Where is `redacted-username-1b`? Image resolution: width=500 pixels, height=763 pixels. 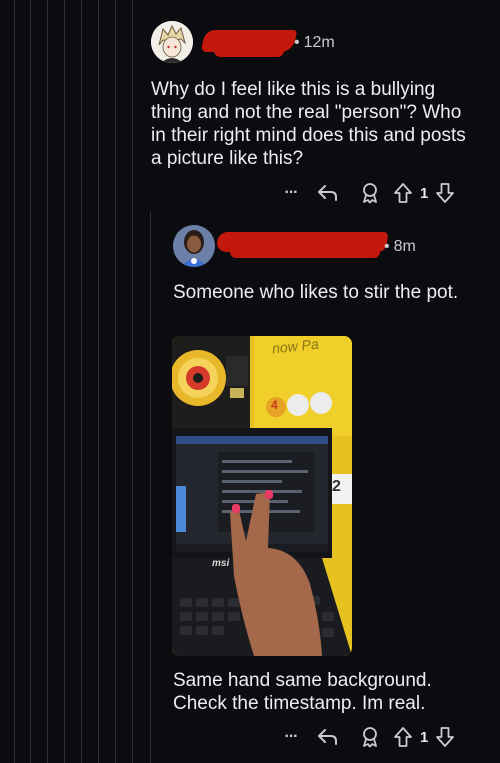 redacted-username-1b is located at coordinates (249, 50).